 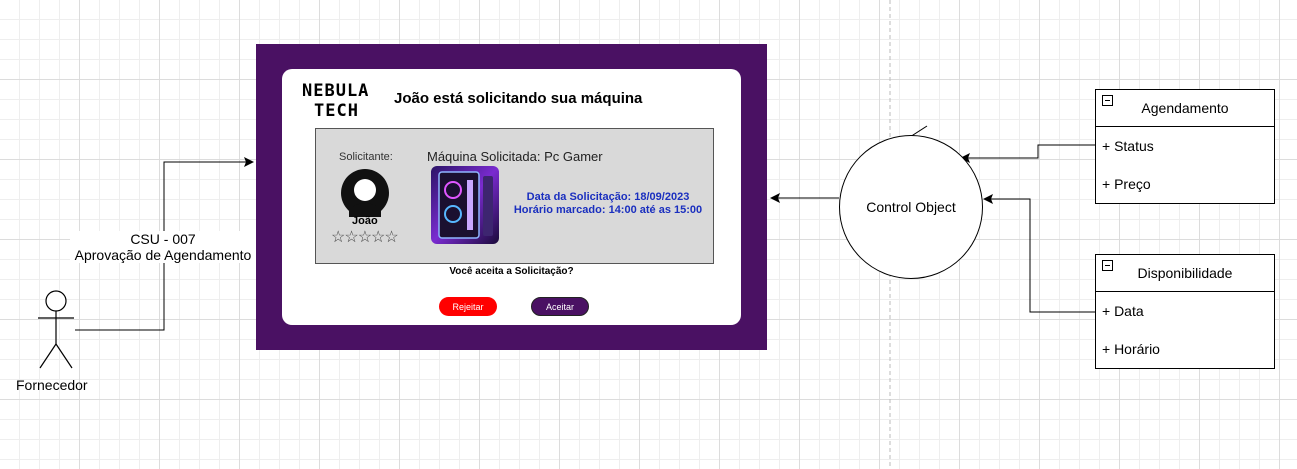 What do you see at coordinates (465, 205) in the screenshot?
I see `gaming-pc-image` at bounding box center [465, 205].